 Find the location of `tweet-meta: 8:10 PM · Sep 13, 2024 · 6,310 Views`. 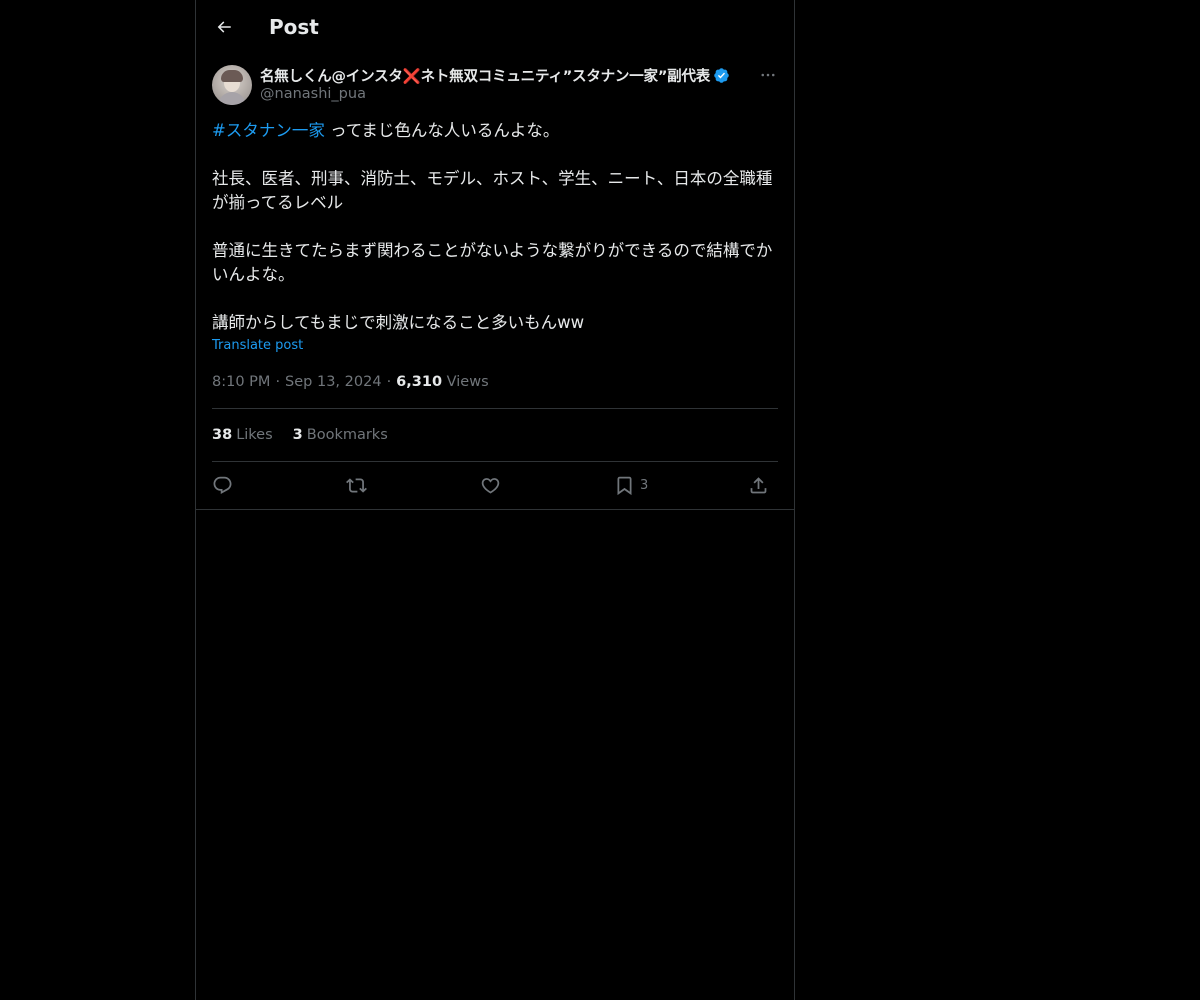

tweet-meta: 8:10 PM · Sep 13, 2024 · 6,310 Views is located at coordinates (350, 382).